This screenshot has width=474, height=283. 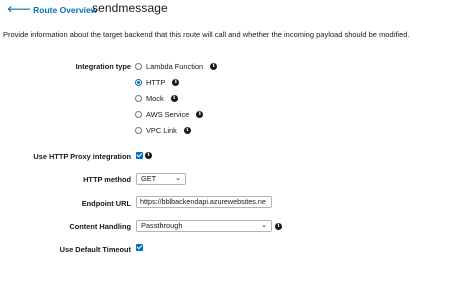 What do you see at coordinates (65, 9) in the screenshot?
I see `route-overview-label: Route Overview` at bounding box center [65, 9].